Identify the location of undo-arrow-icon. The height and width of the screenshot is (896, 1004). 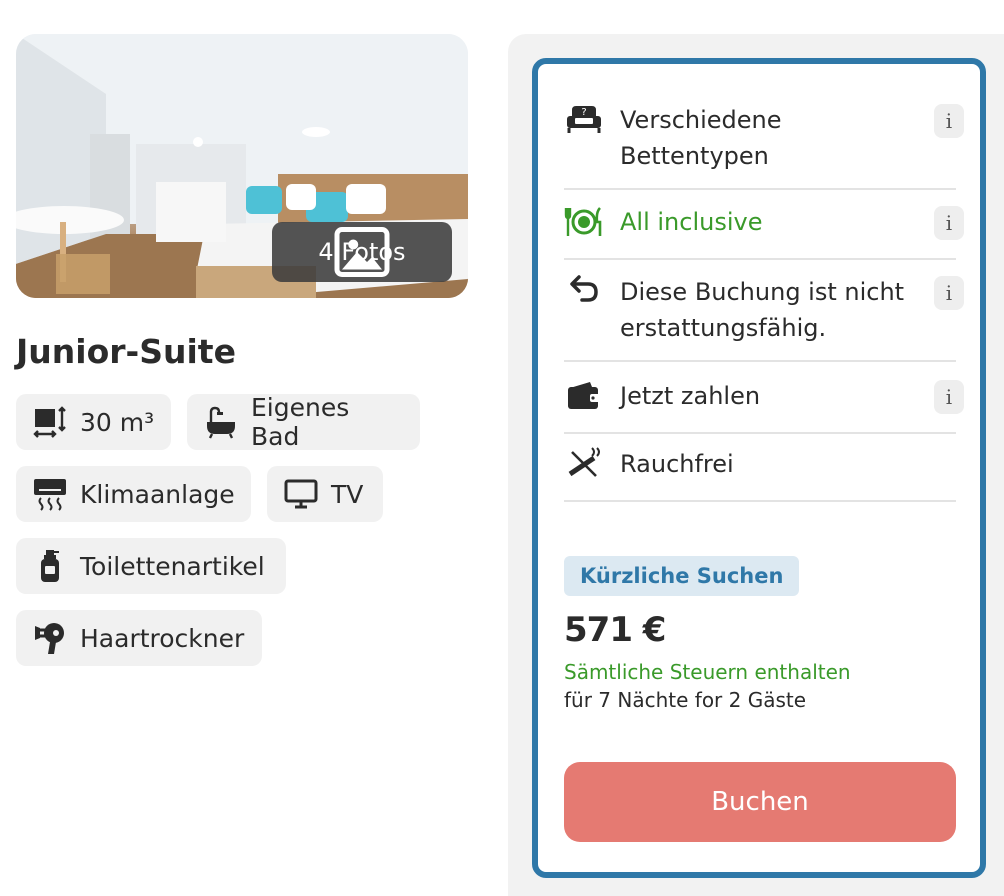
(584, 288).